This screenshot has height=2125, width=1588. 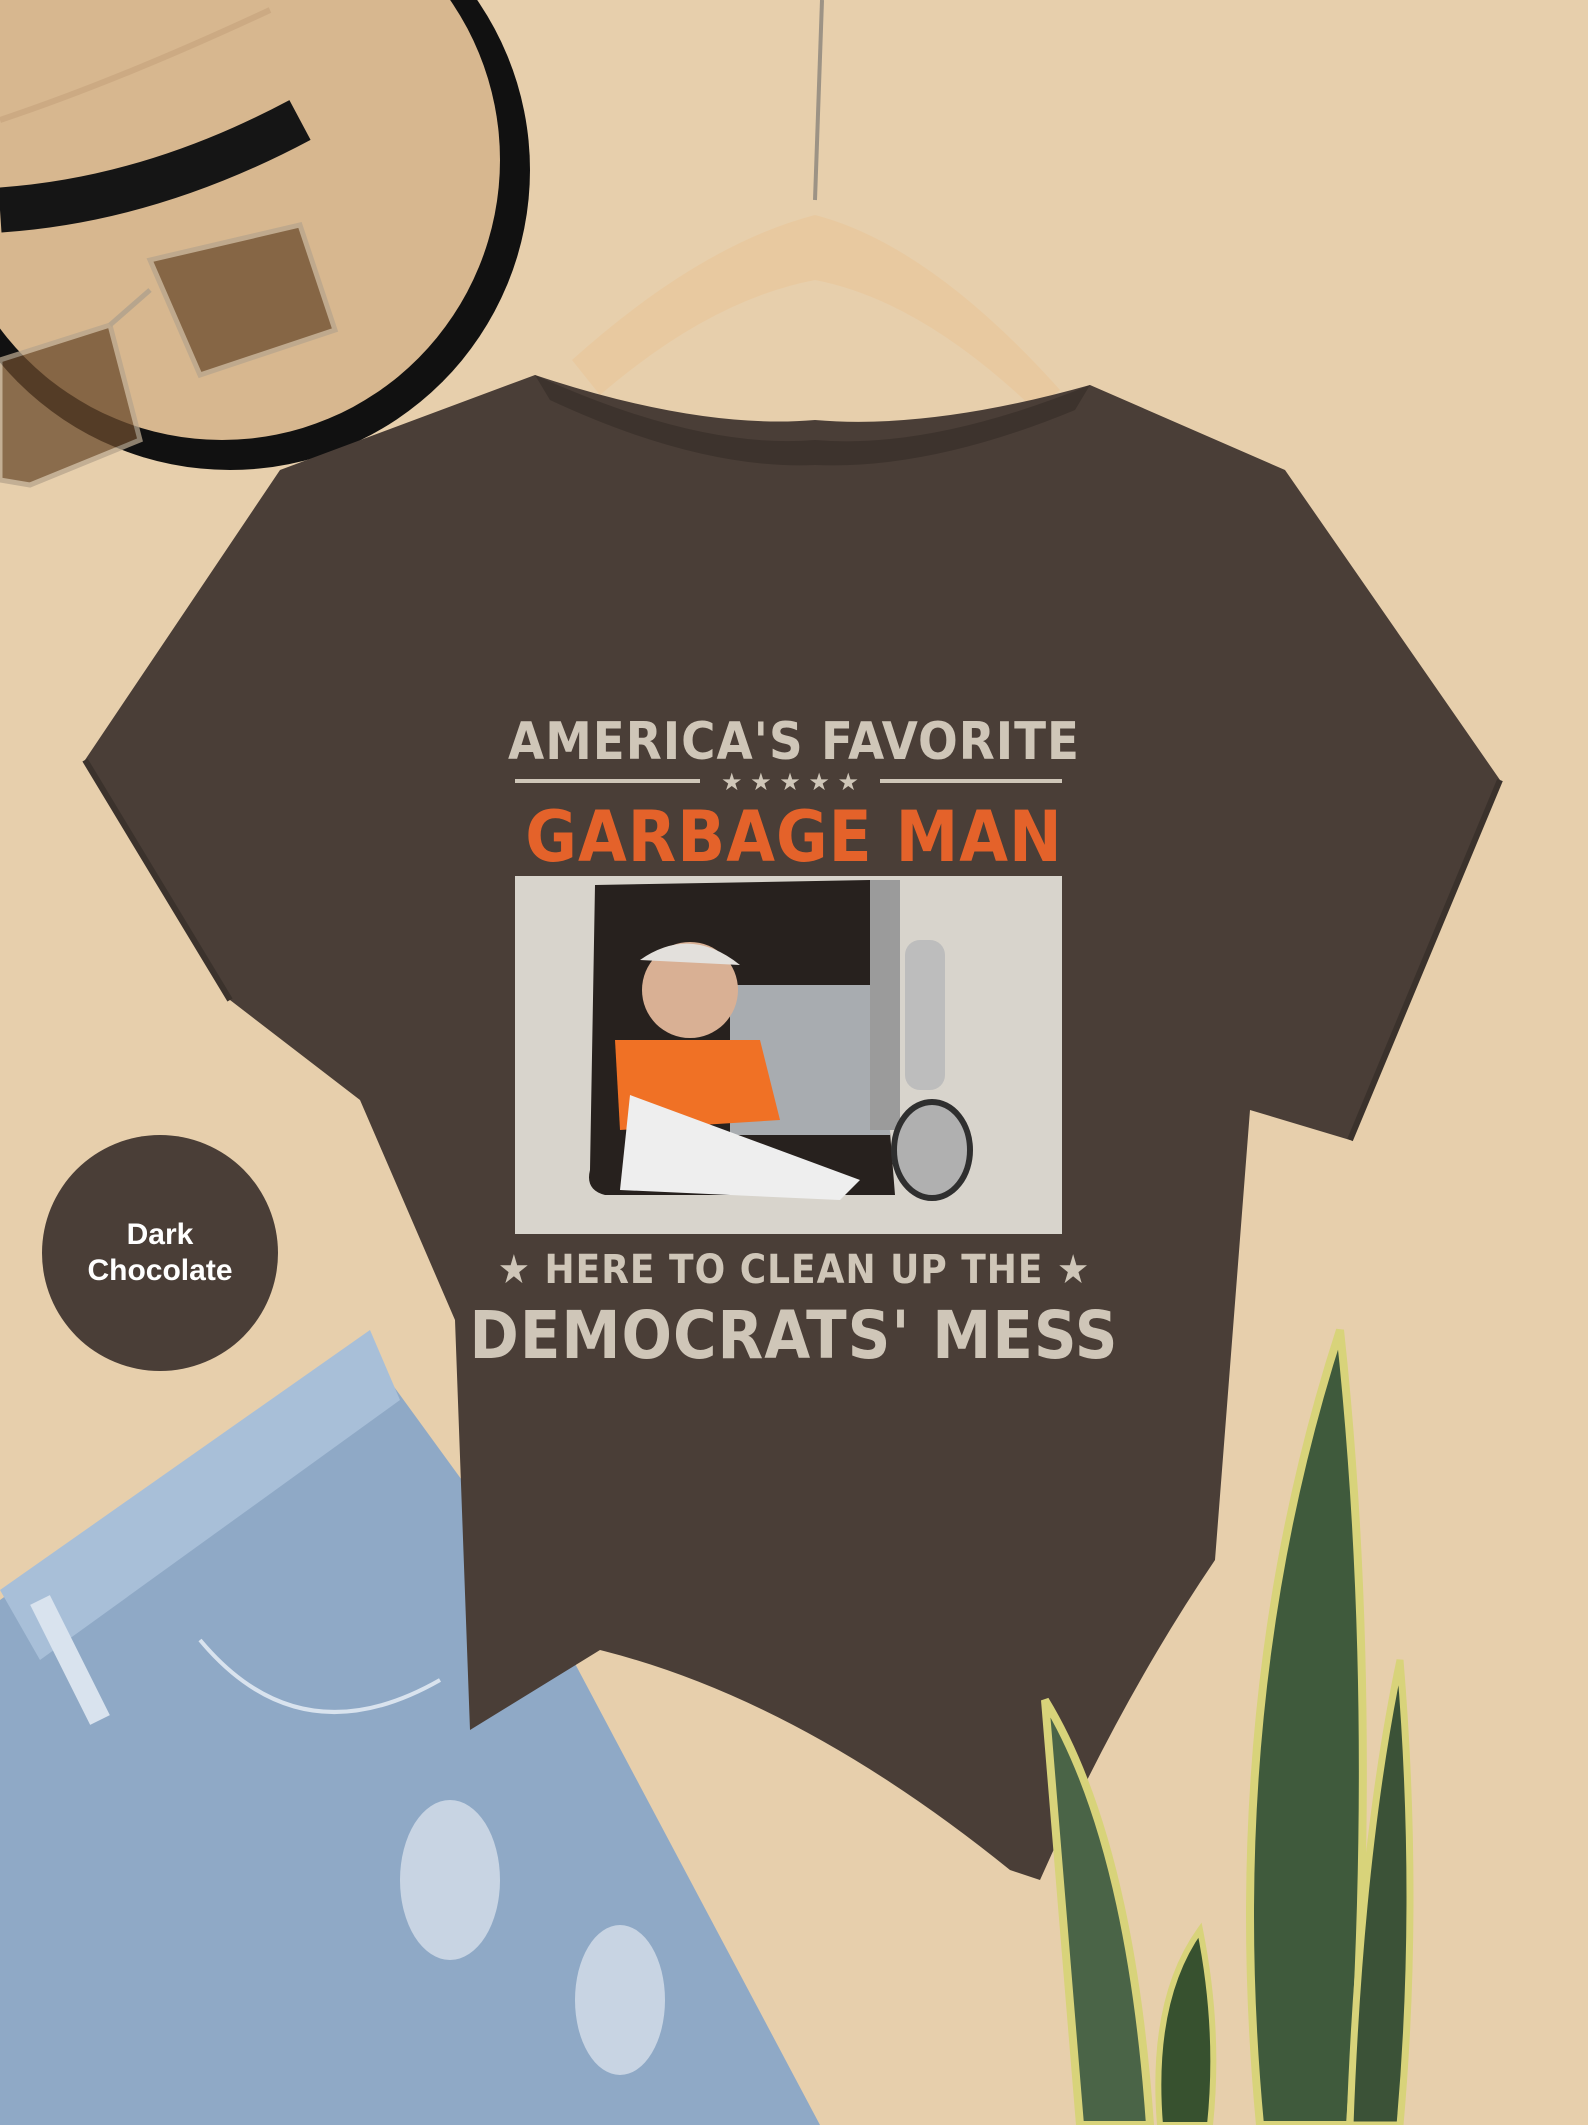 I want to click on color-swatch-line1: Dark, so click(x=160, y=1234).